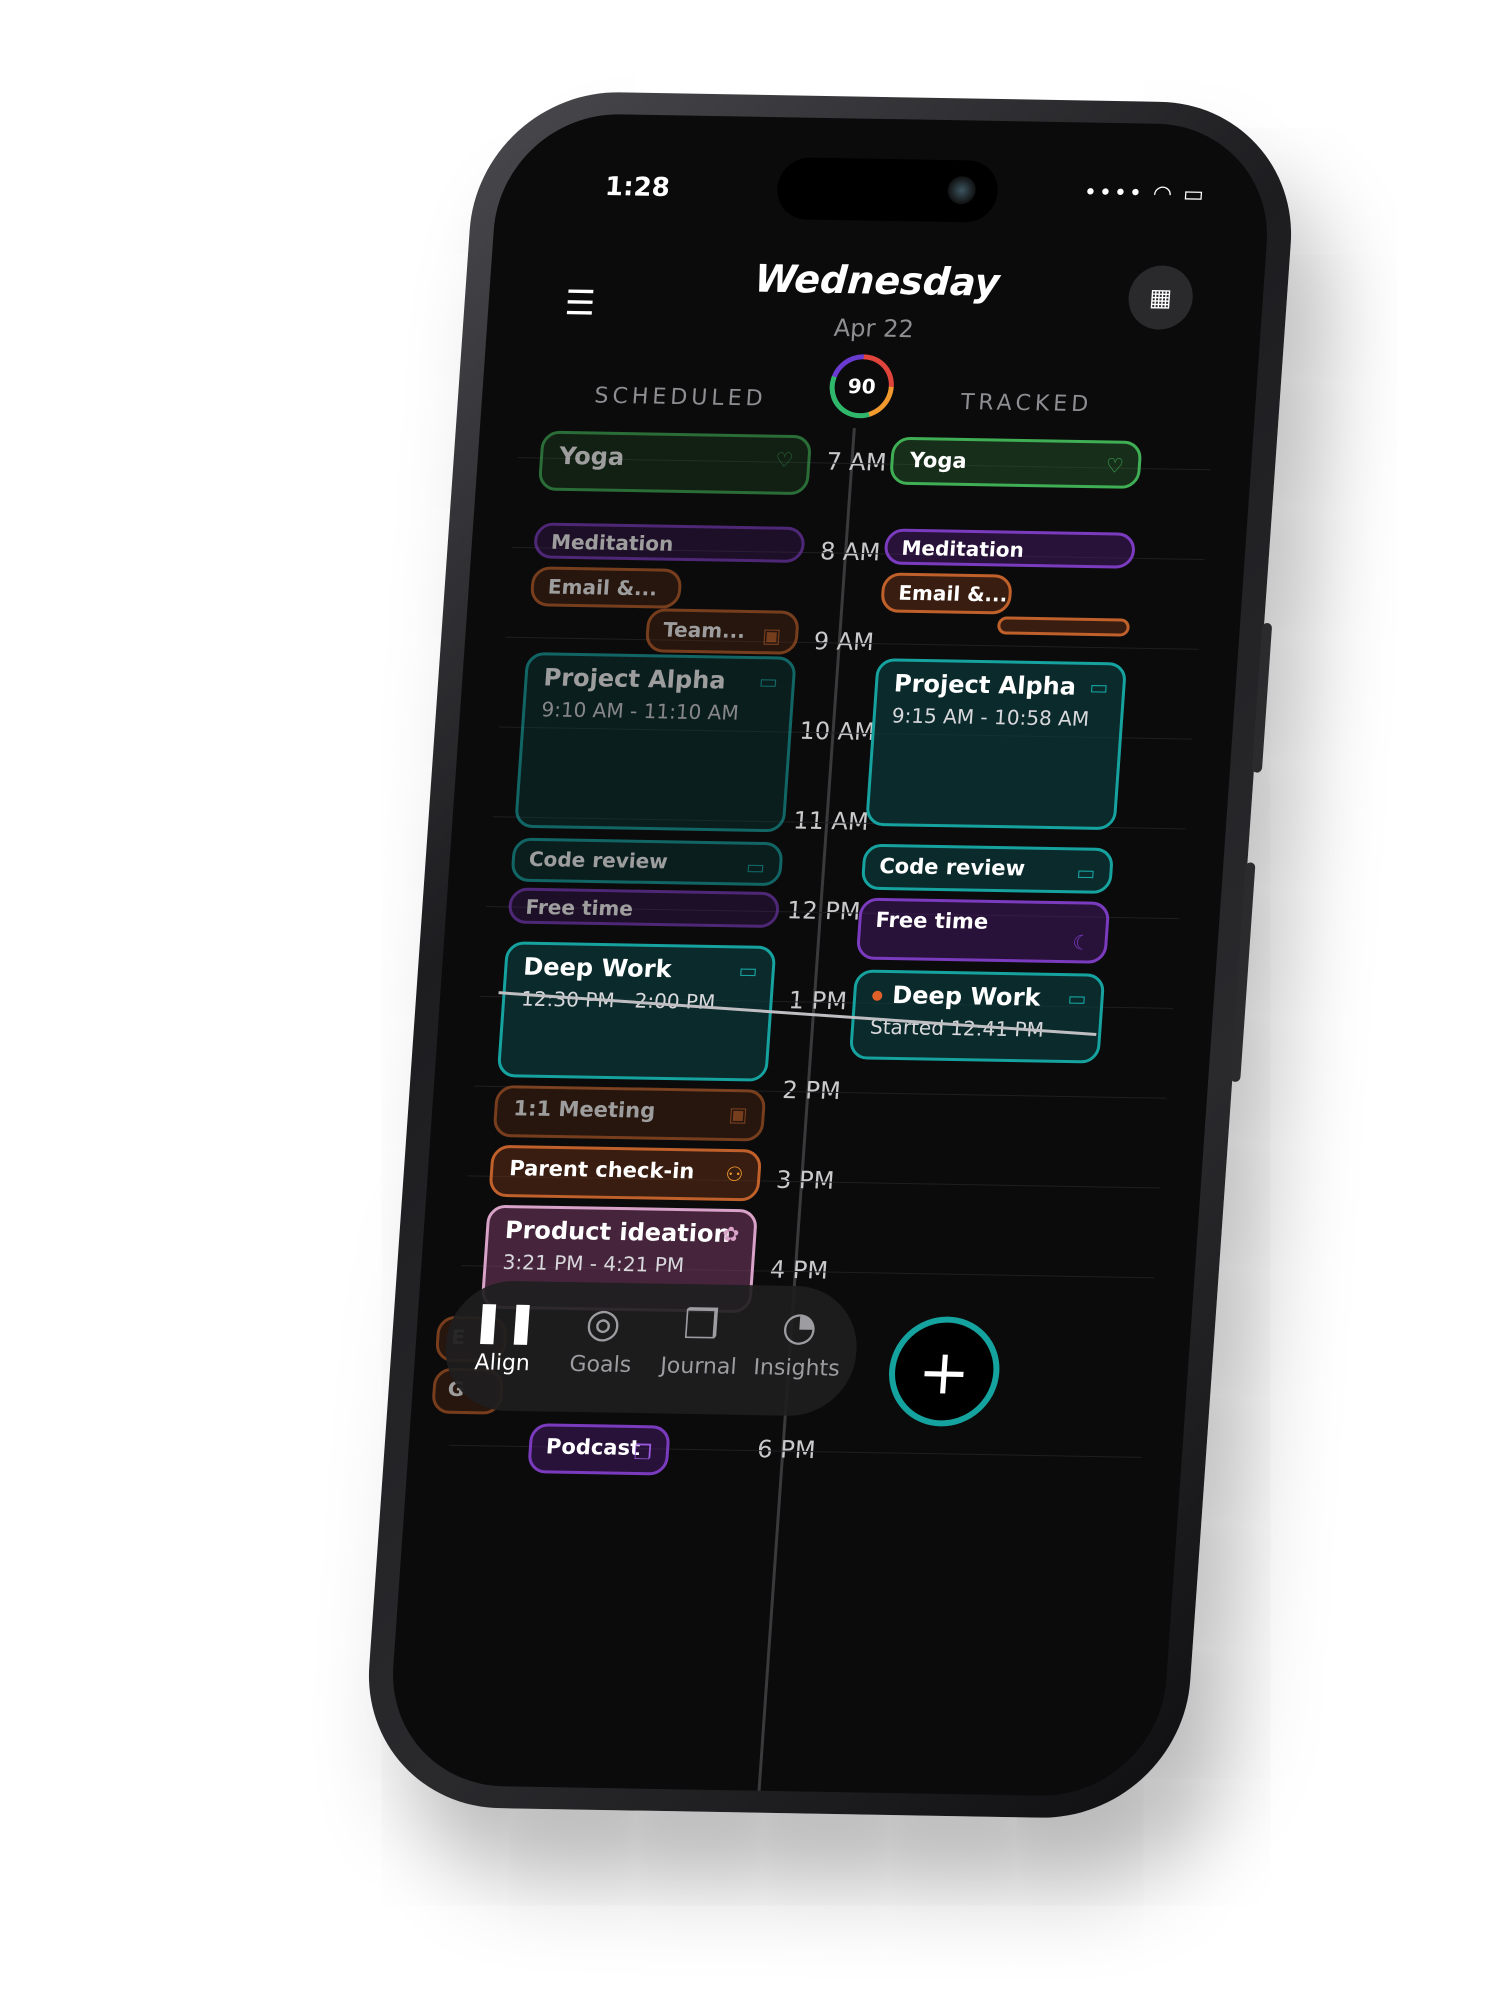 This screenshot has height=2000, width=1499. What do you see at coordinates (1063, 626) in the screenshot?
I see `tracked-event-team` at bounding box center [1063, 626].